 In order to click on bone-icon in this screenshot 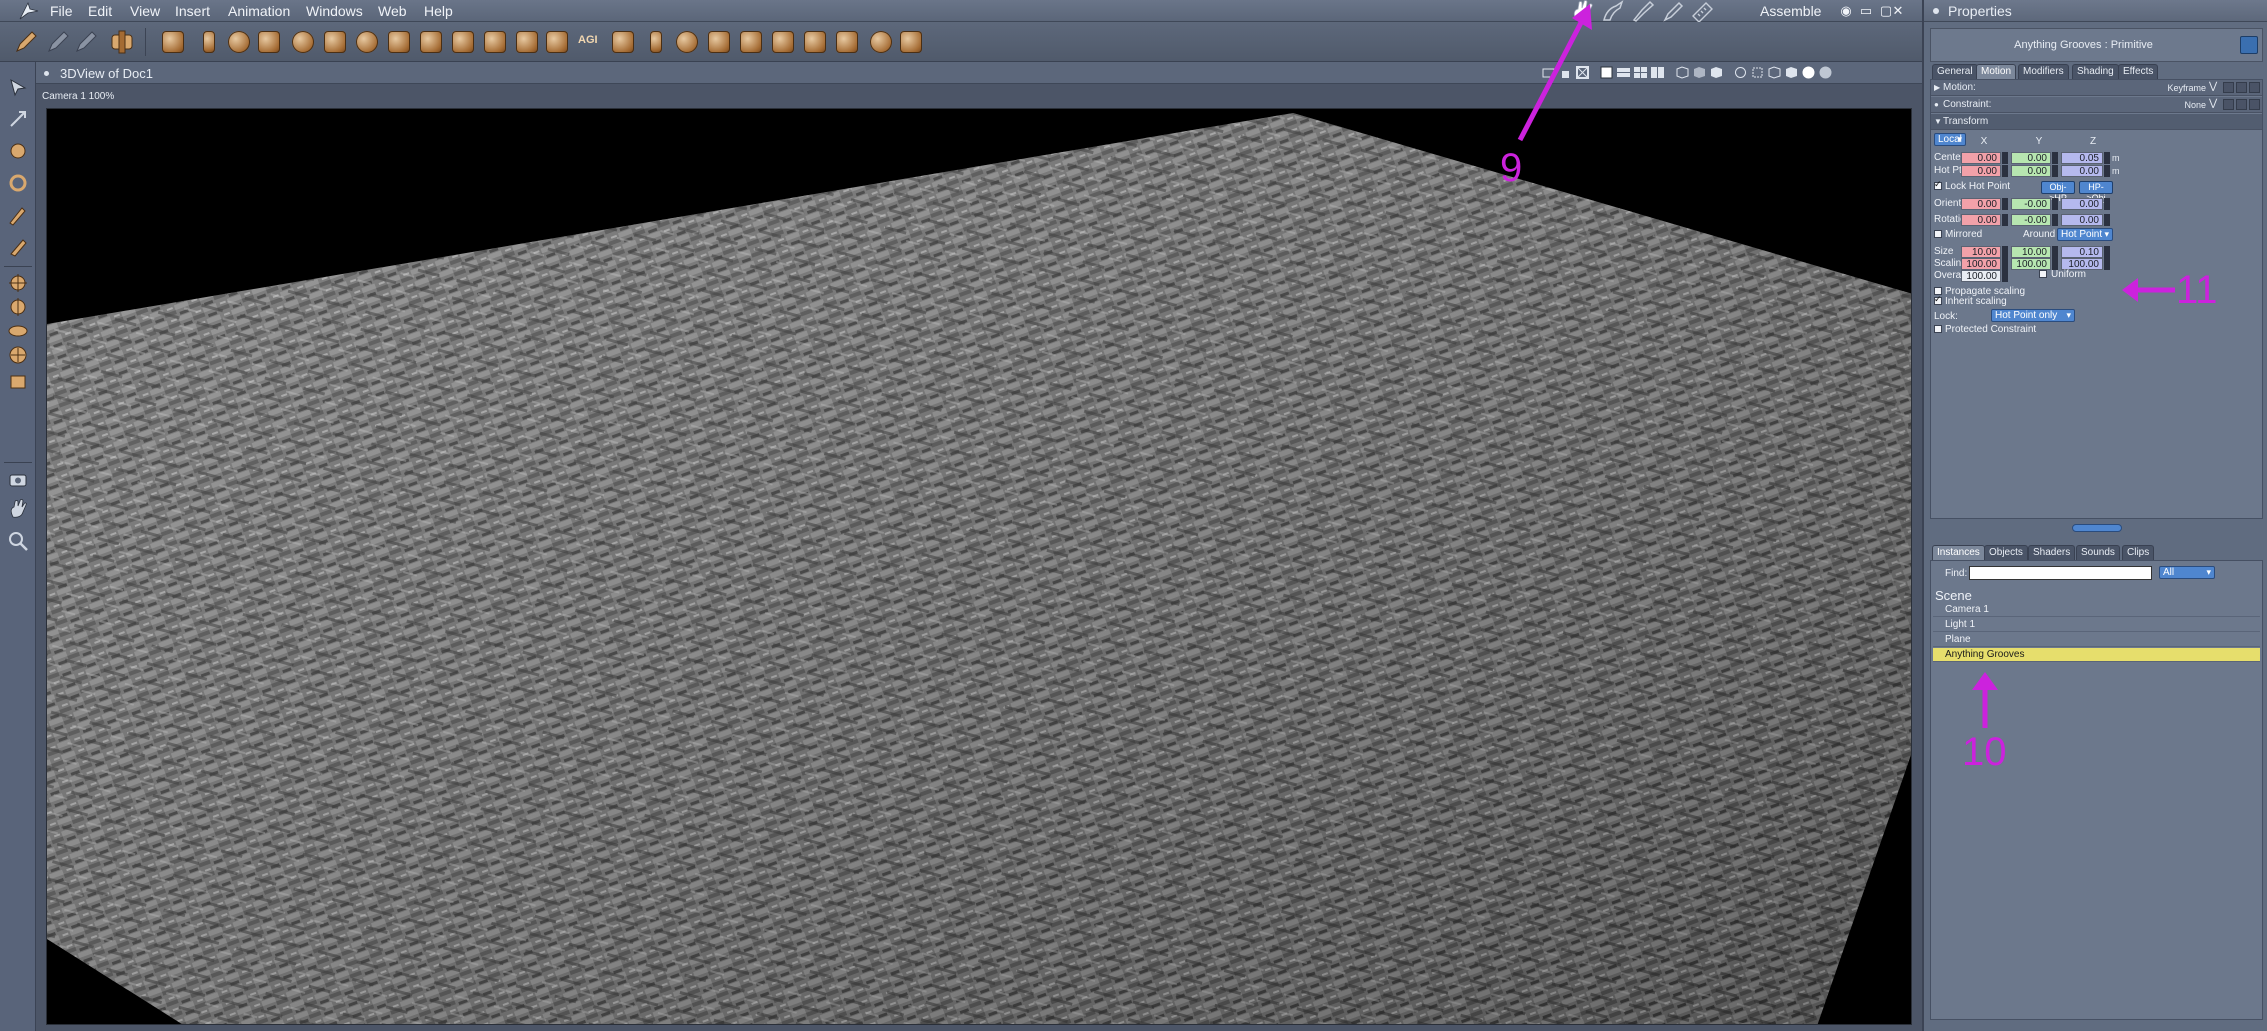, I will do `click(269, 42)`.